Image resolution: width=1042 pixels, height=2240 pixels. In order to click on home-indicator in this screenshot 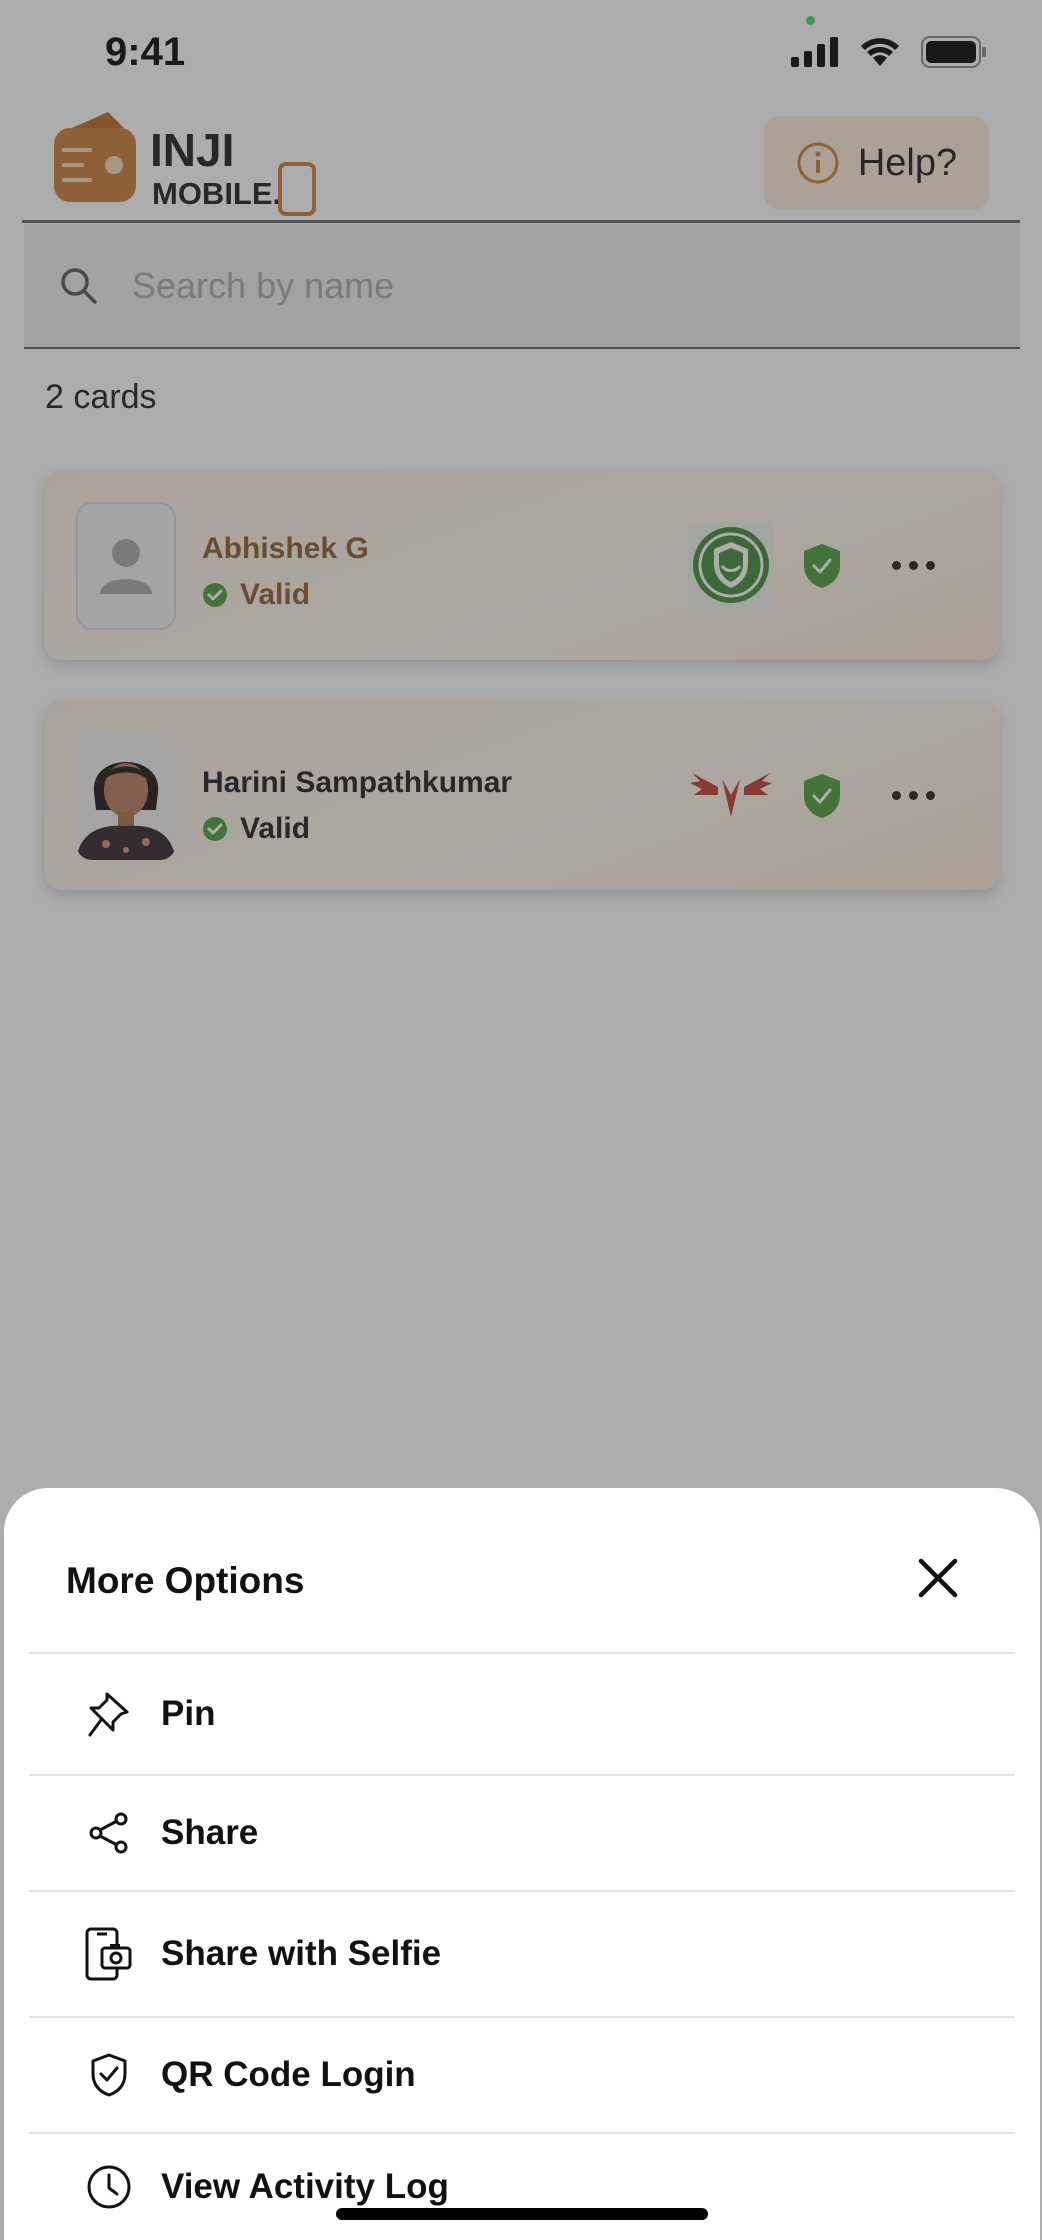, I will do `click(522, 2214)`.